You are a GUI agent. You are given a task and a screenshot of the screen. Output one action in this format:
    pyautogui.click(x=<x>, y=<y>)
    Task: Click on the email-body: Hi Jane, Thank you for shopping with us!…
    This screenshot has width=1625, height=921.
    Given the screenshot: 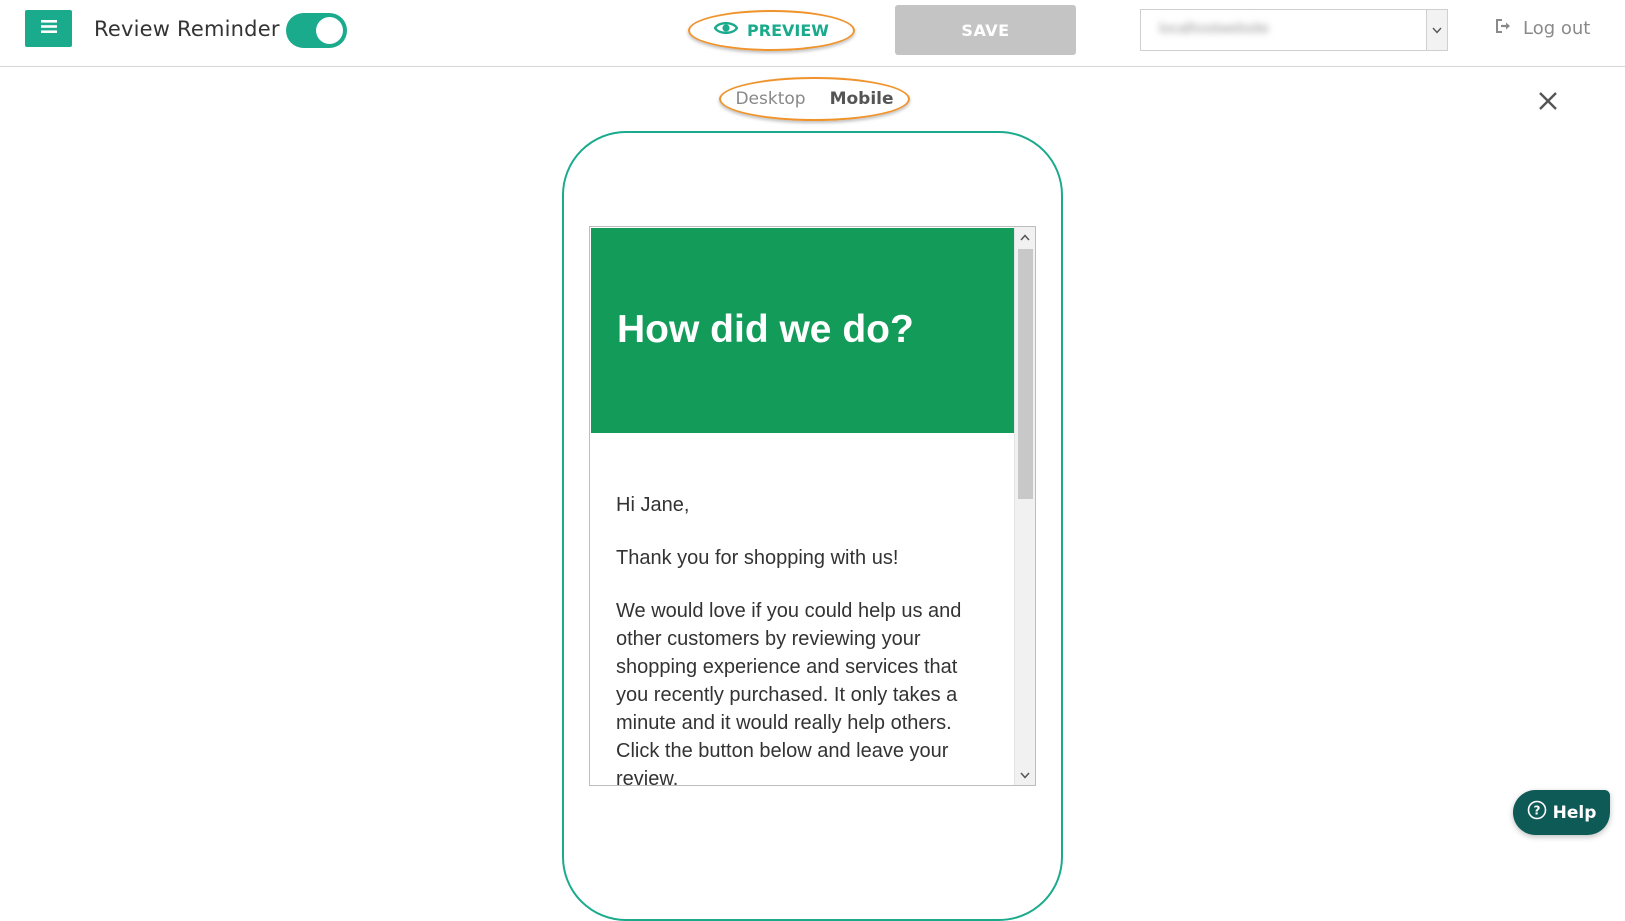 What is the action you would take?
    pyautogui.click(x=796, y=638)
    